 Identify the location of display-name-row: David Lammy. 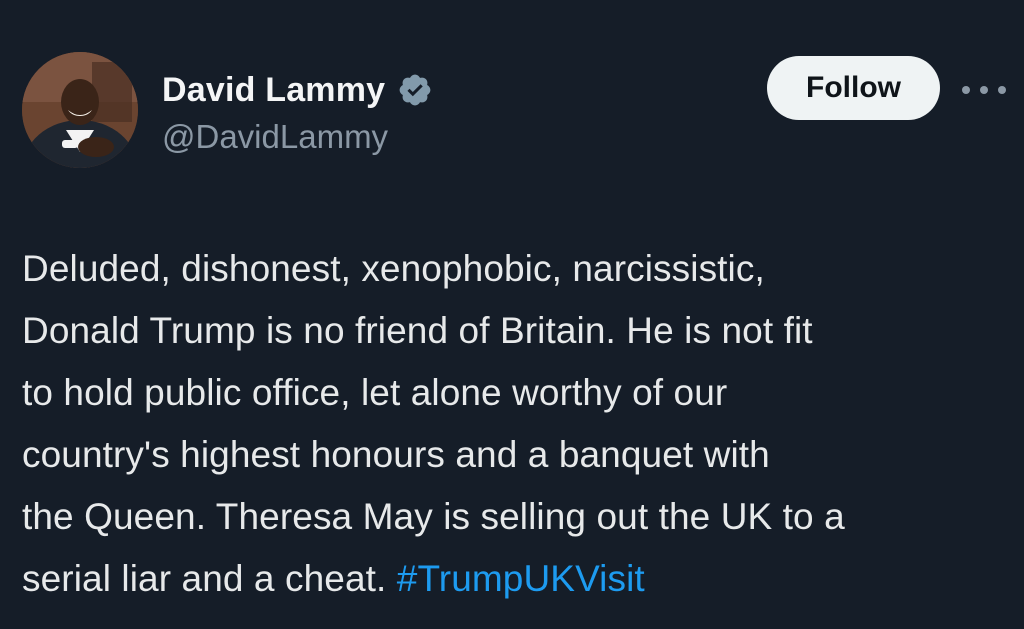
(297, 90).